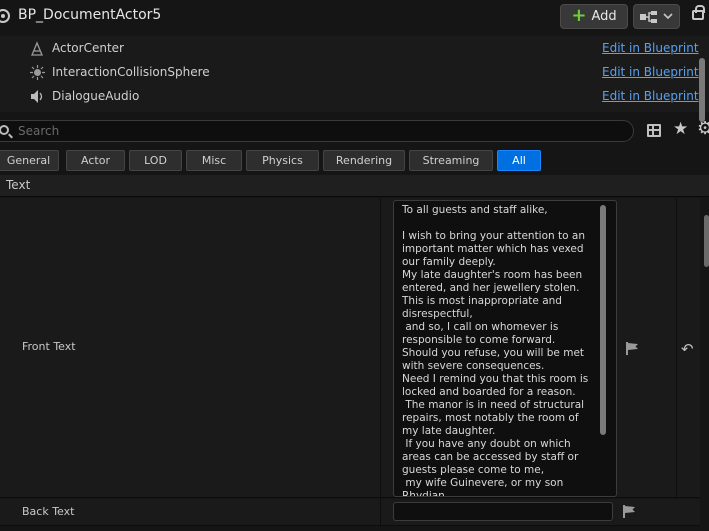  I want to click on filter-tab-lod: LOD, so click(155, 160).